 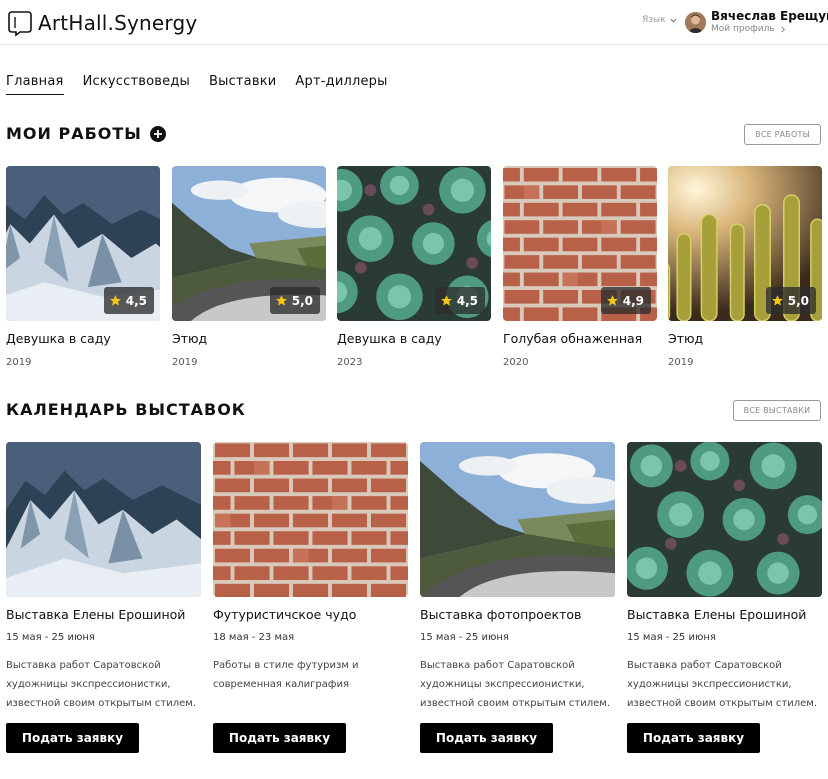 I want to click on logo: ArtHall.Synergy, so click(x=101, y=23).